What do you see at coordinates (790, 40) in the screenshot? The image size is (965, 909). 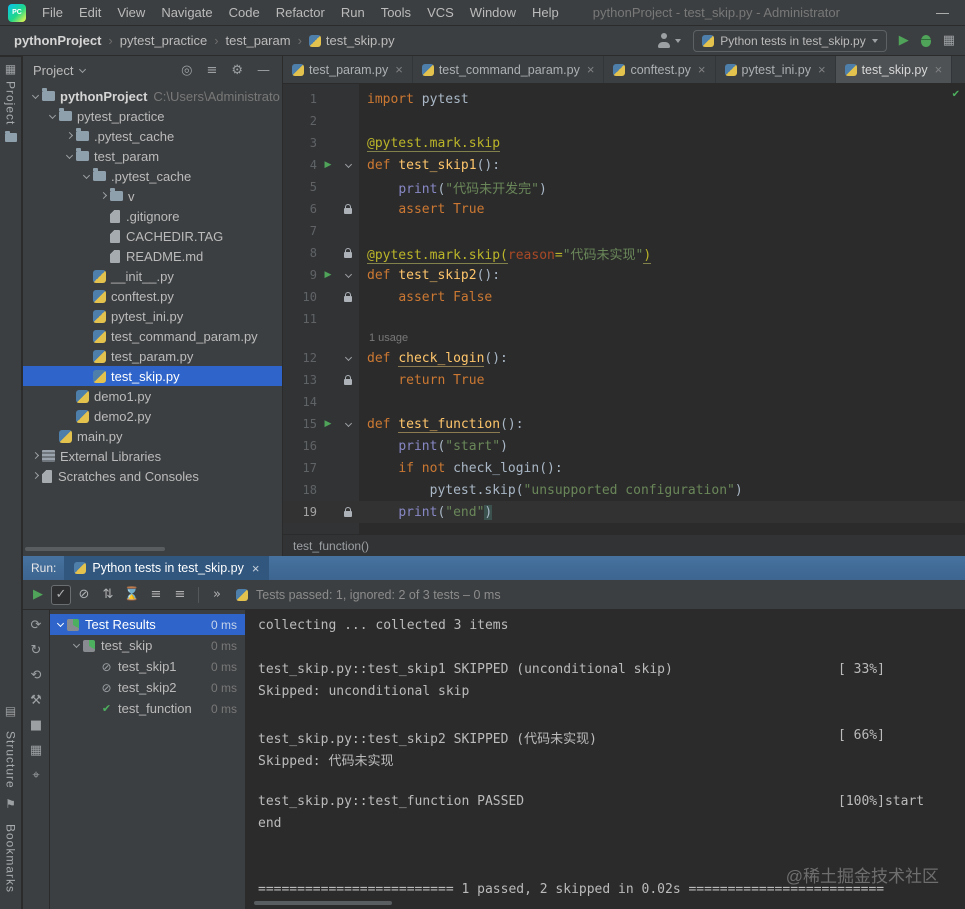 I see `run-configuration-select: Python tests in test_skip.py` at bounding box center [790, 40].